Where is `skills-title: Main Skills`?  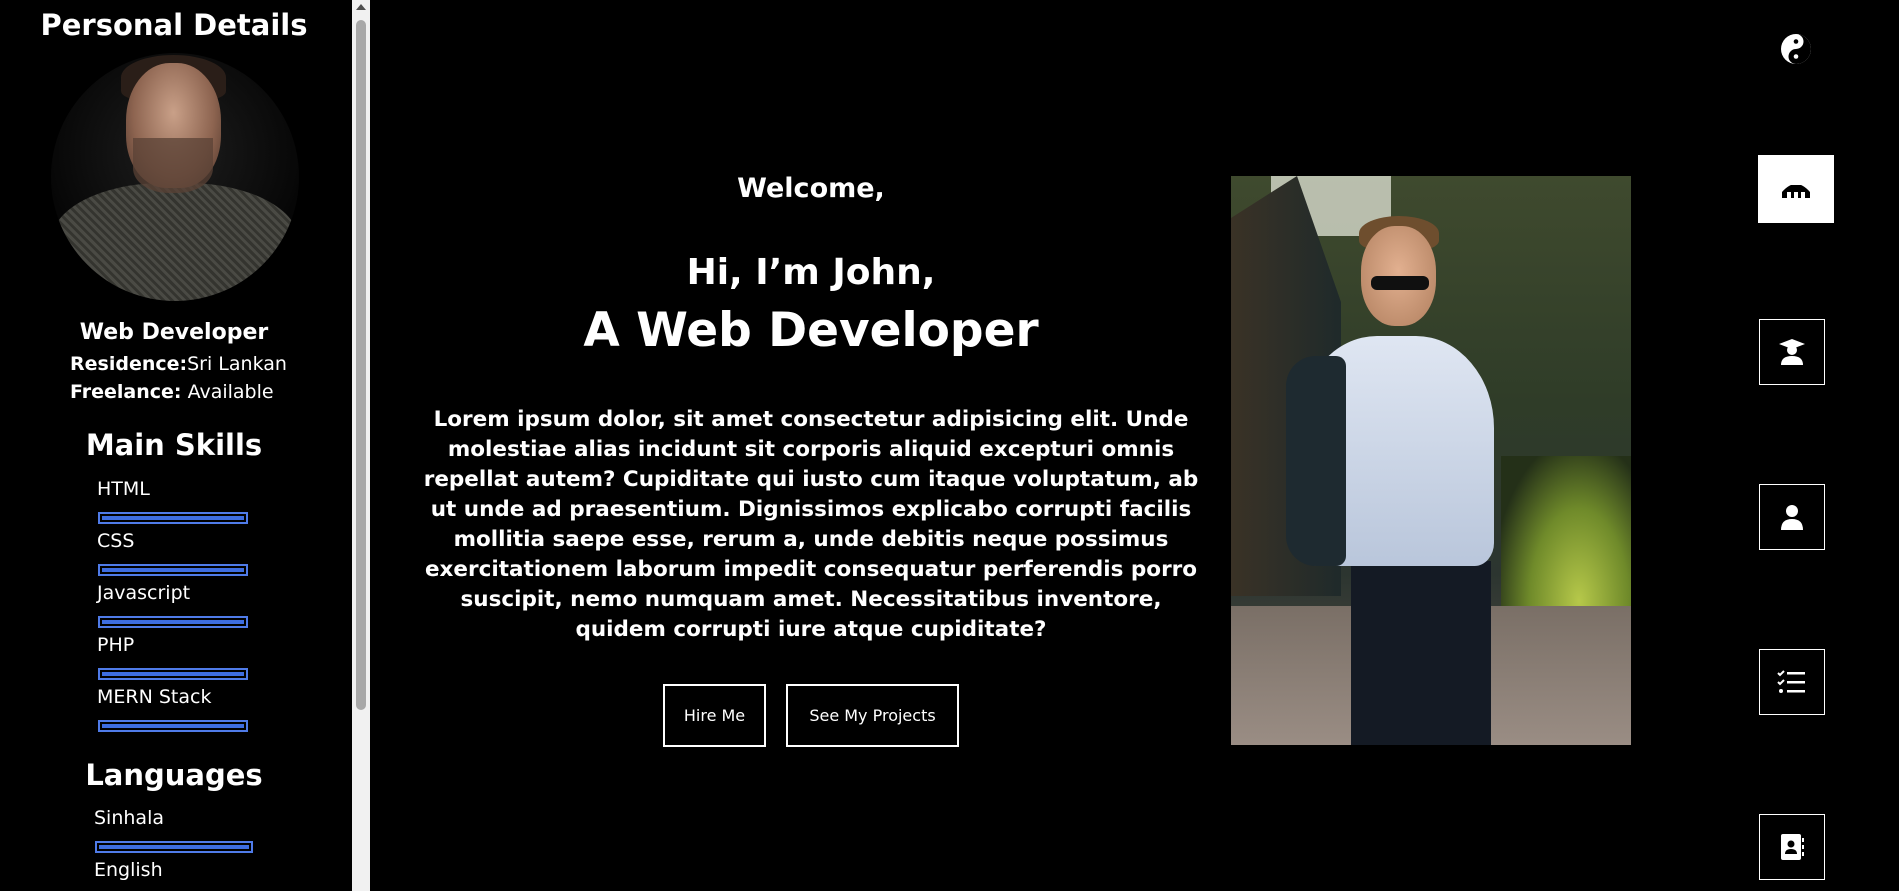 skills-title: Main Skills is located at coordinates (174, 445).